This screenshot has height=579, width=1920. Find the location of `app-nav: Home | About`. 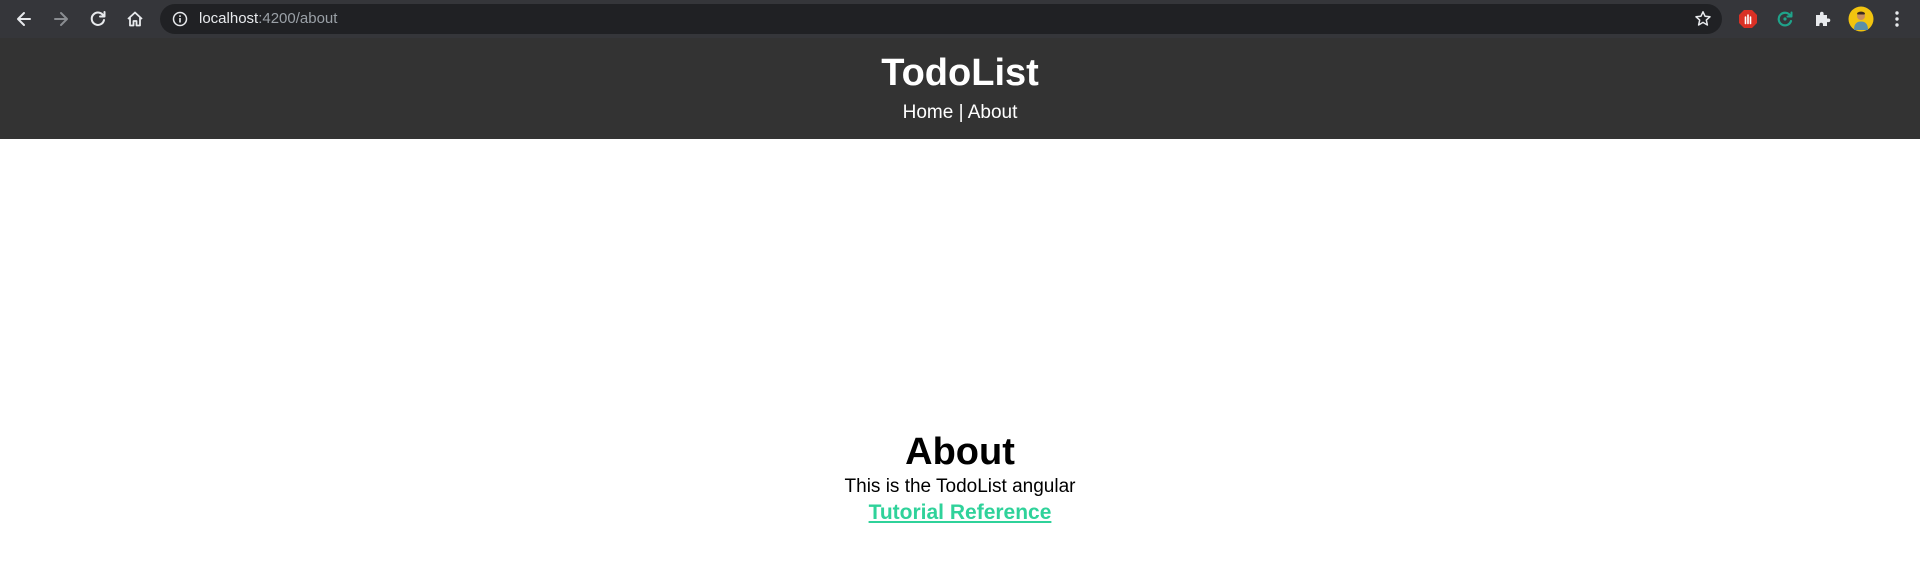

app-nav: Home | About is located at coordinates (960, 113).